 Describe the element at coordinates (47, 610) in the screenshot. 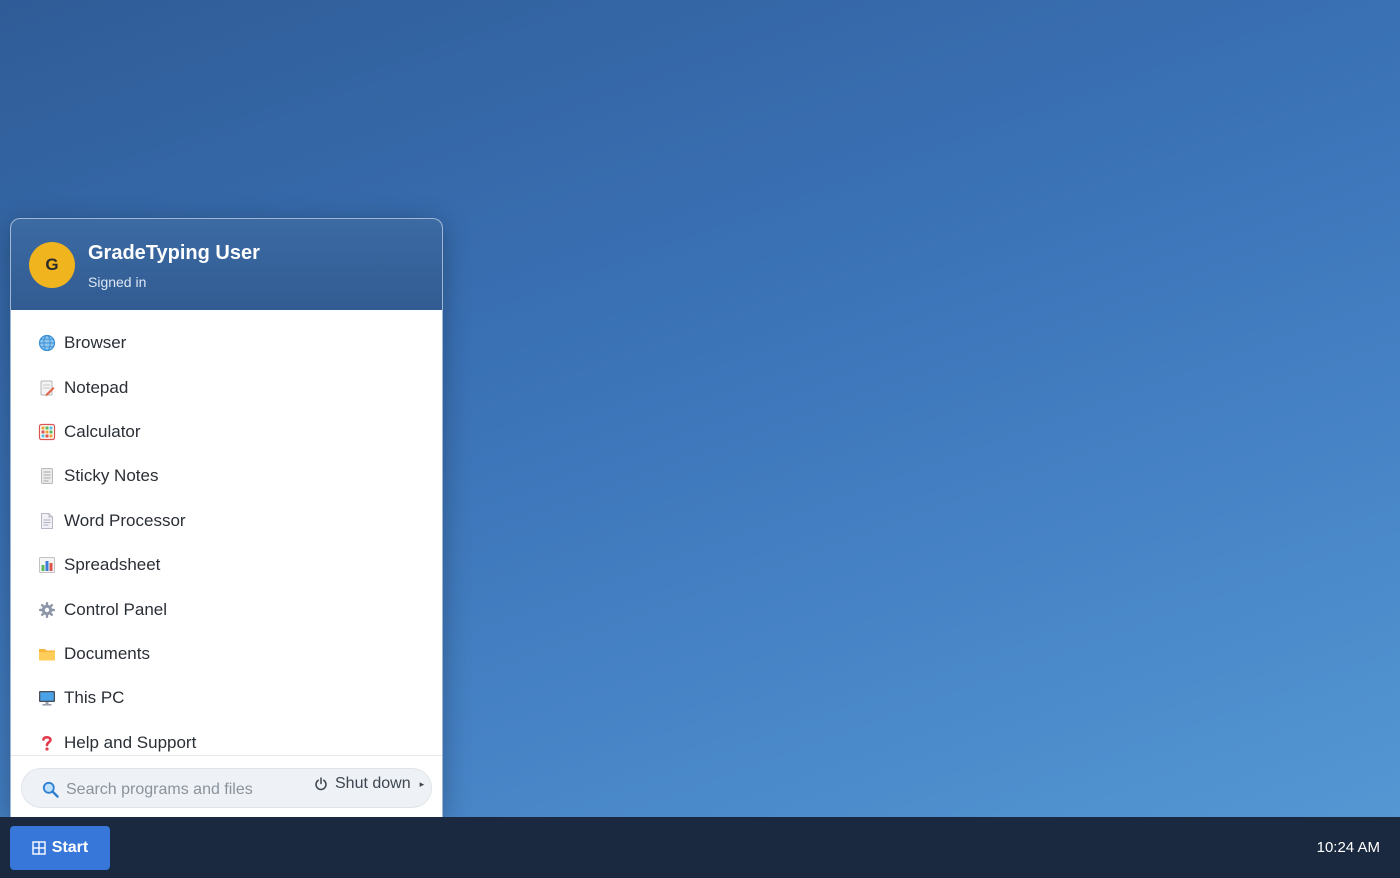

I see `gear-icon` at that location.